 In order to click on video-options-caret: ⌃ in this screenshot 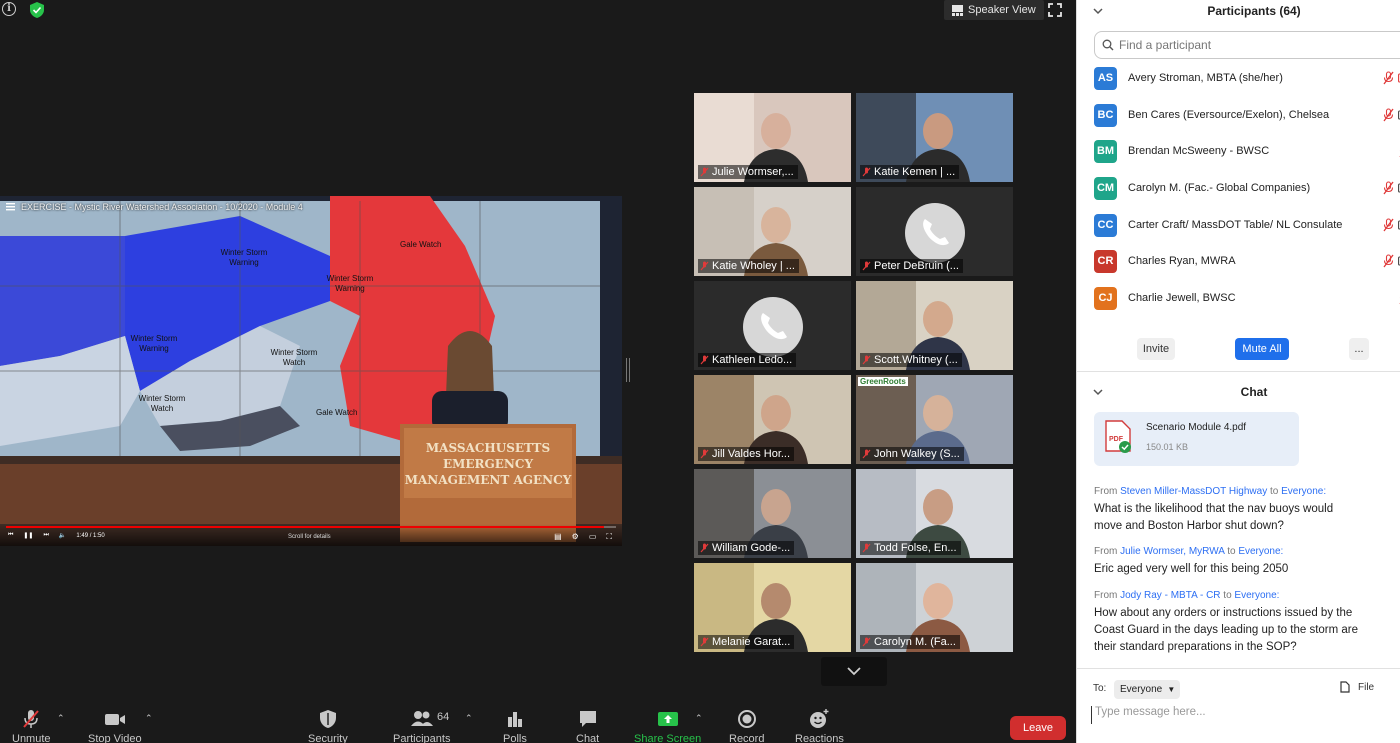, I will do `click(149, 718)`.